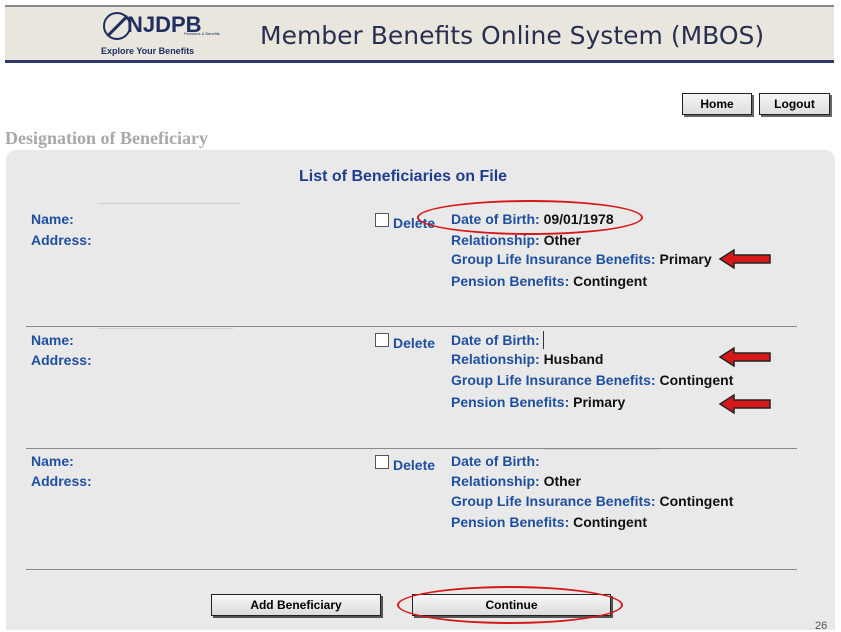 This screenshot has height=632, width=841. Describe the element at coordinates (717, 104) in the screenshot. I see `home-button: Home` at that location.